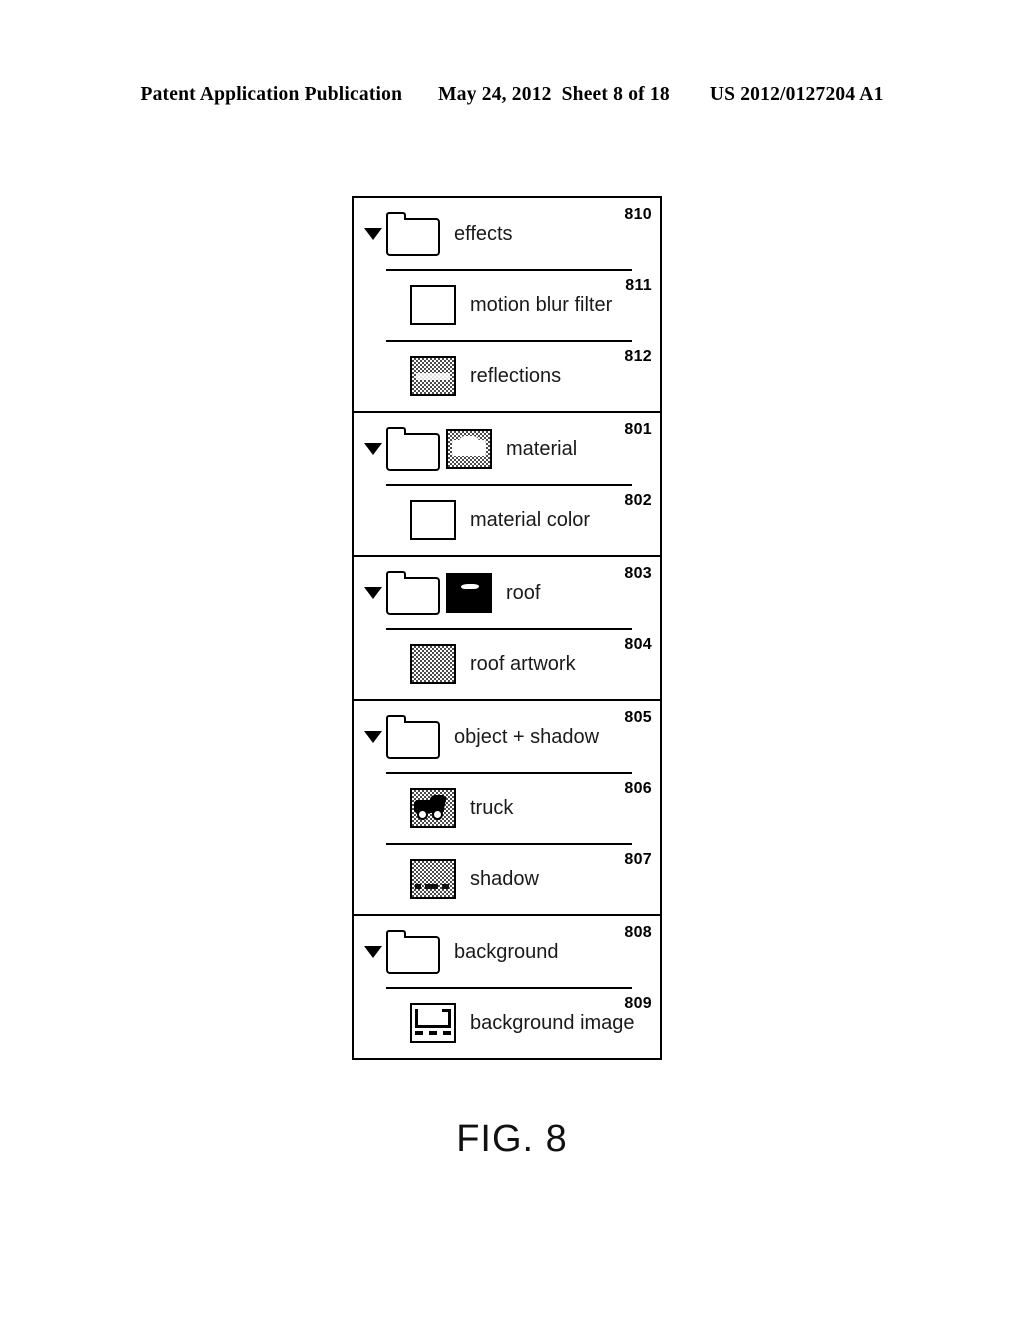 This screenshot has width=1024, height=1320. I want to click on reflection-band-art, so click(433, 377).